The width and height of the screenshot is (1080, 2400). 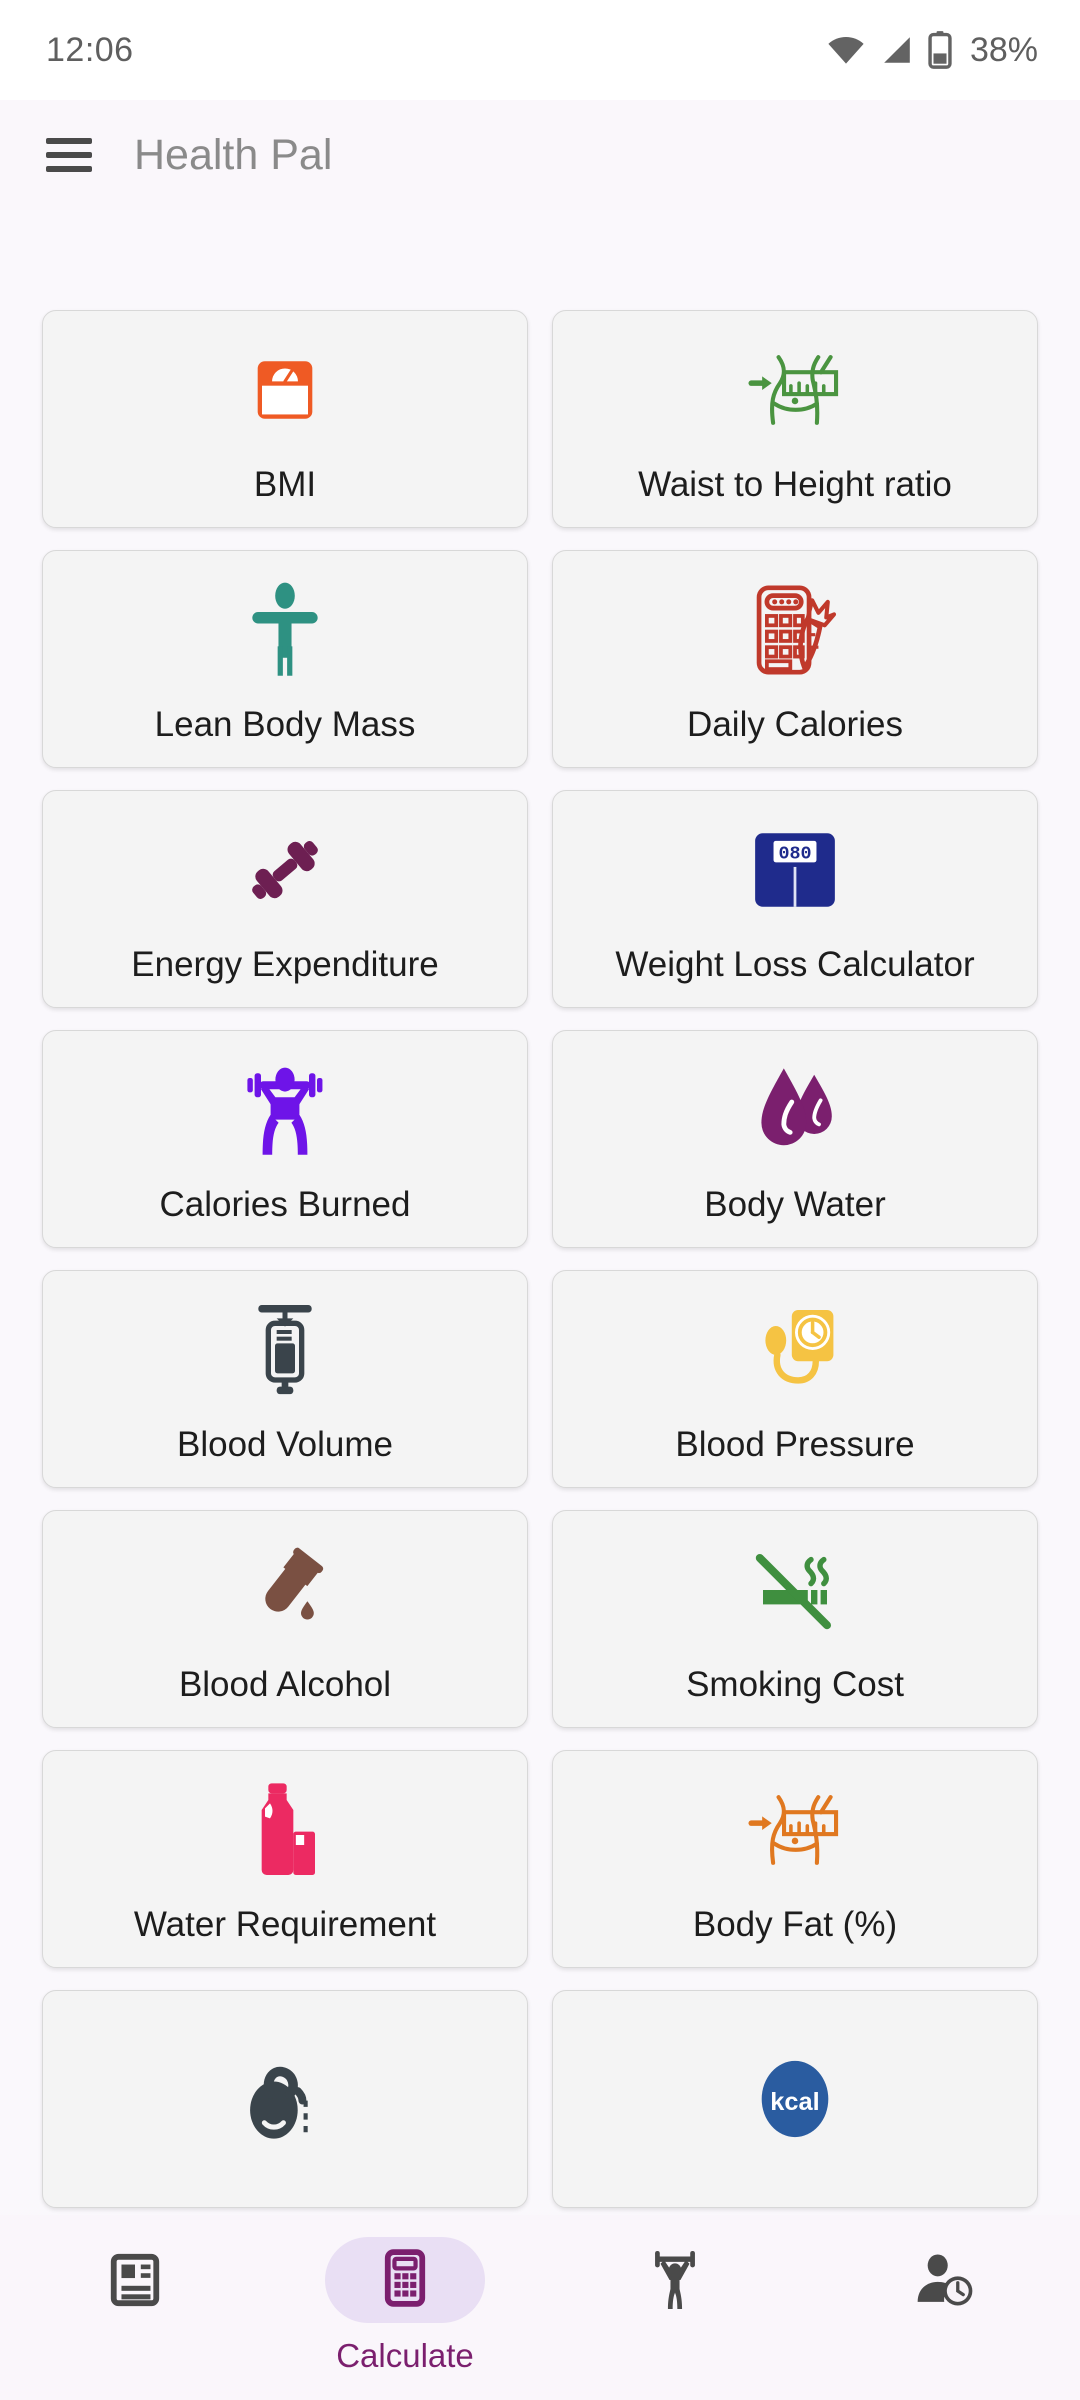 I want to click on nav-item-calculate: Calculate, so click(x=405, y=2306).